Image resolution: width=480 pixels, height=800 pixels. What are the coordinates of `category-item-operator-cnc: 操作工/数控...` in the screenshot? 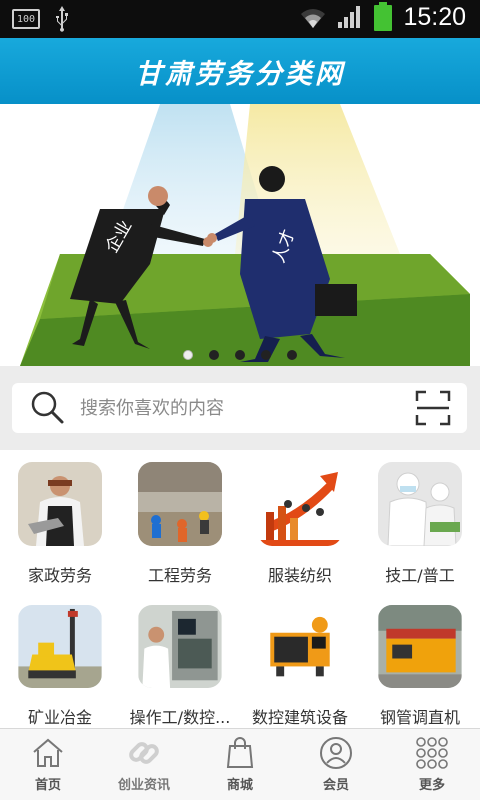 It's located at (180, 660).